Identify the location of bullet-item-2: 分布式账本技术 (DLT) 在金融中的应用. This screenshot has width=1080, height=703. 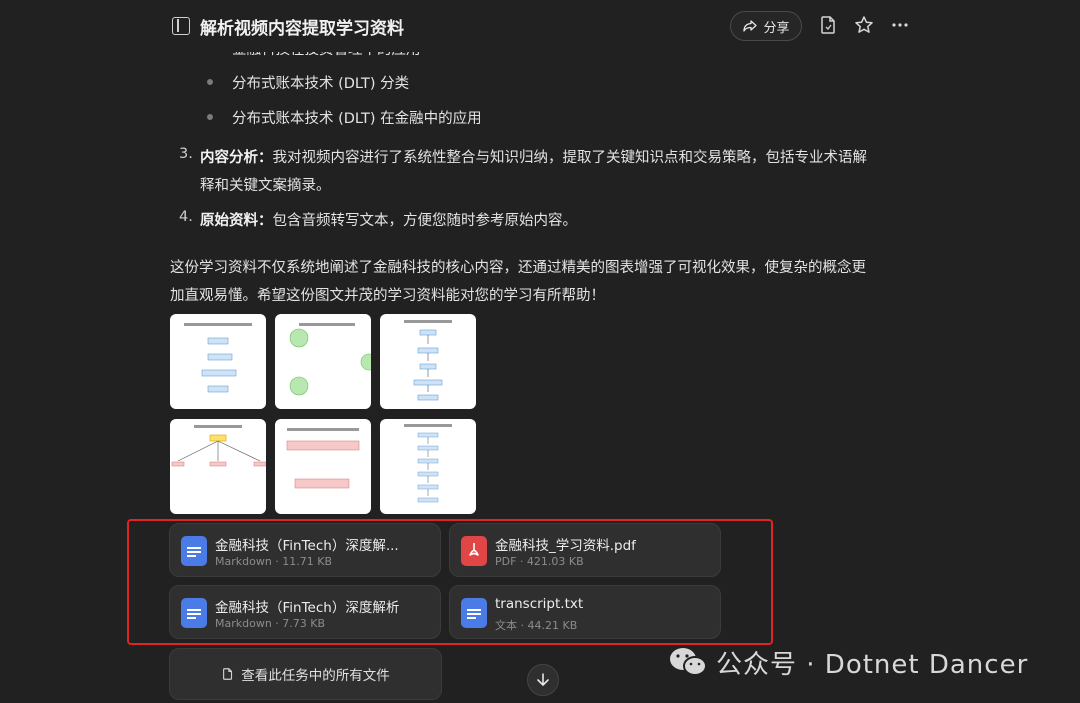
(357, 119).